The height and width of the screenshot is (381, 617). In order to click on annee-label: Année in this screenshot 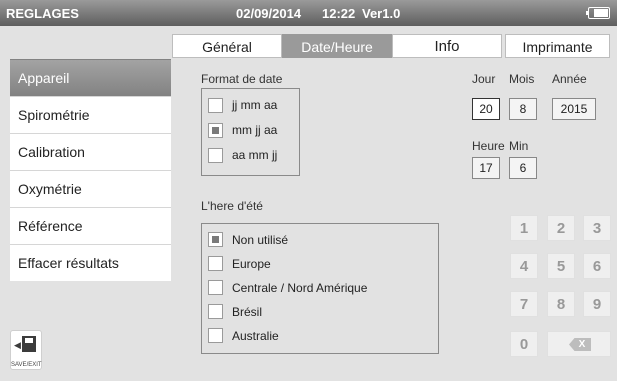, I will do `click(569, 79)`.